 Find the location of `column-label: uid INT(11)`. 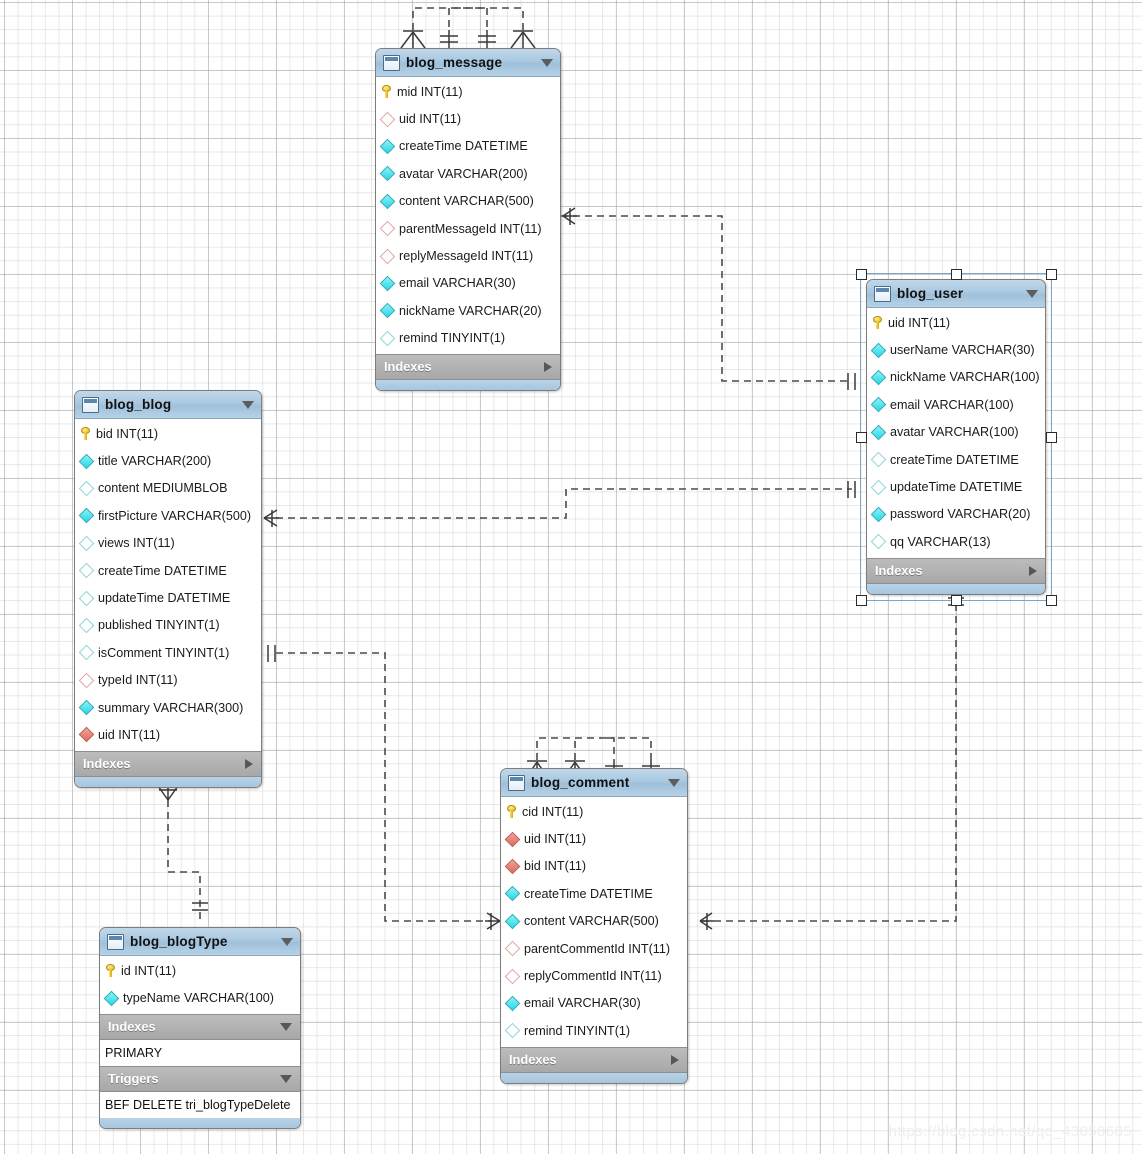

column-label: uid INT(11) is located at coordinates (555, 839).